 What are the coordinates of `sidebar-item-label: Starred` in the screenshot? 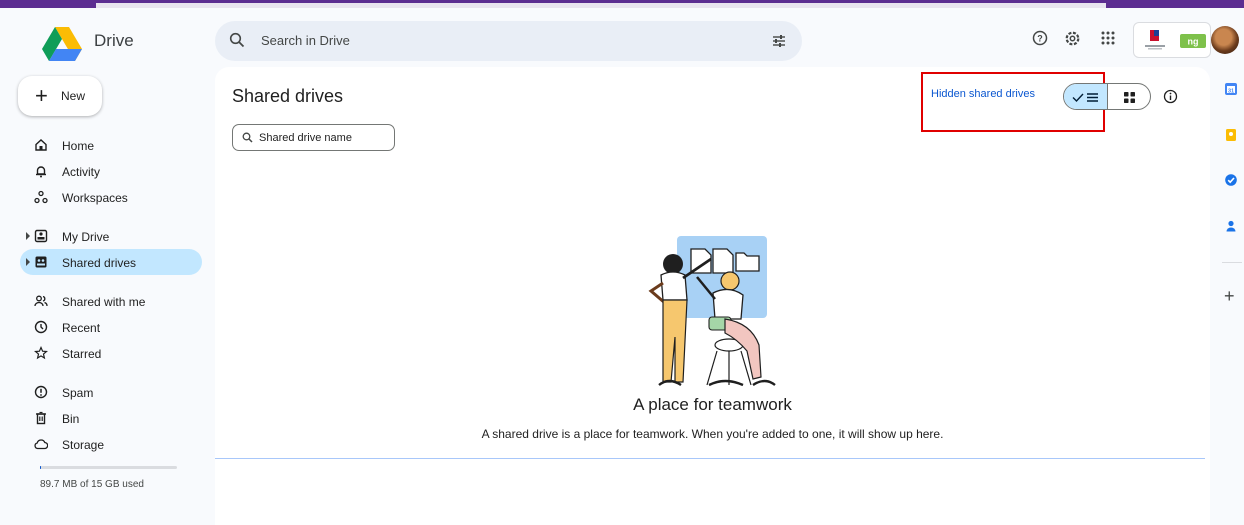 It's located at (82, 354).